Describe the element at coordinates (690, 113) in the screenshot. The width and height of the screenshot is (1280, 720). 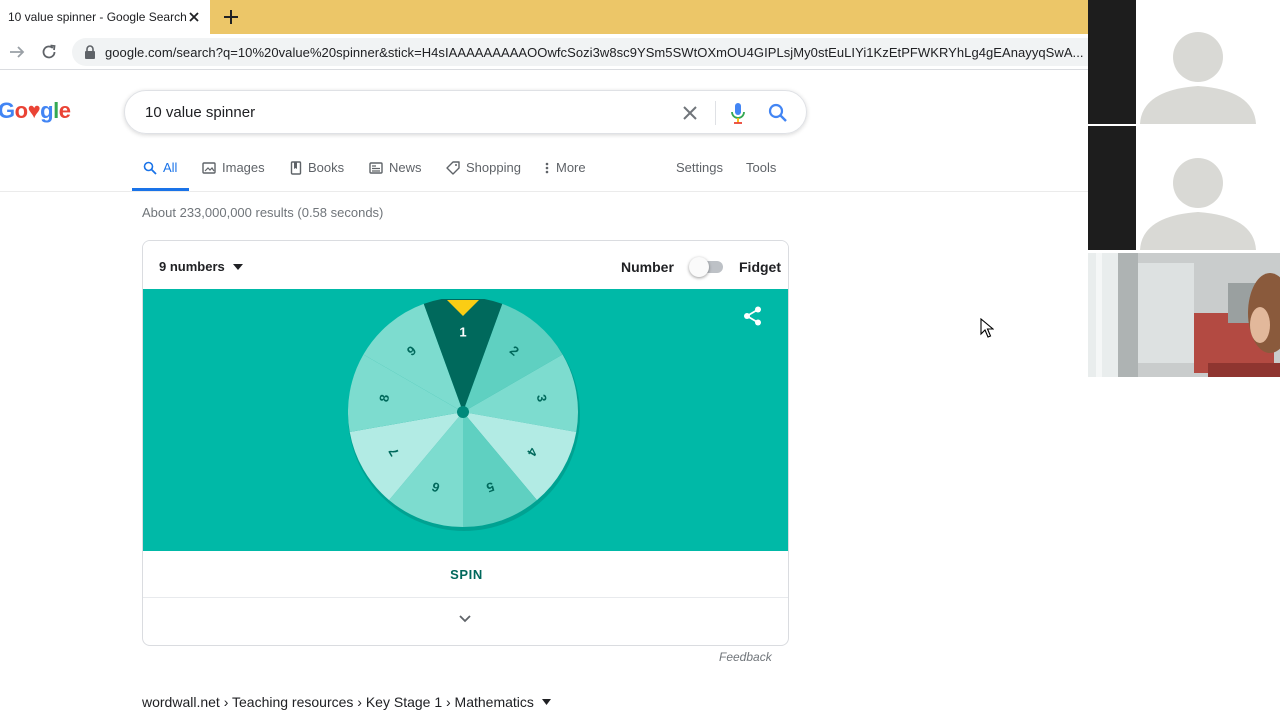
I see `clear-search-icon` at that location.